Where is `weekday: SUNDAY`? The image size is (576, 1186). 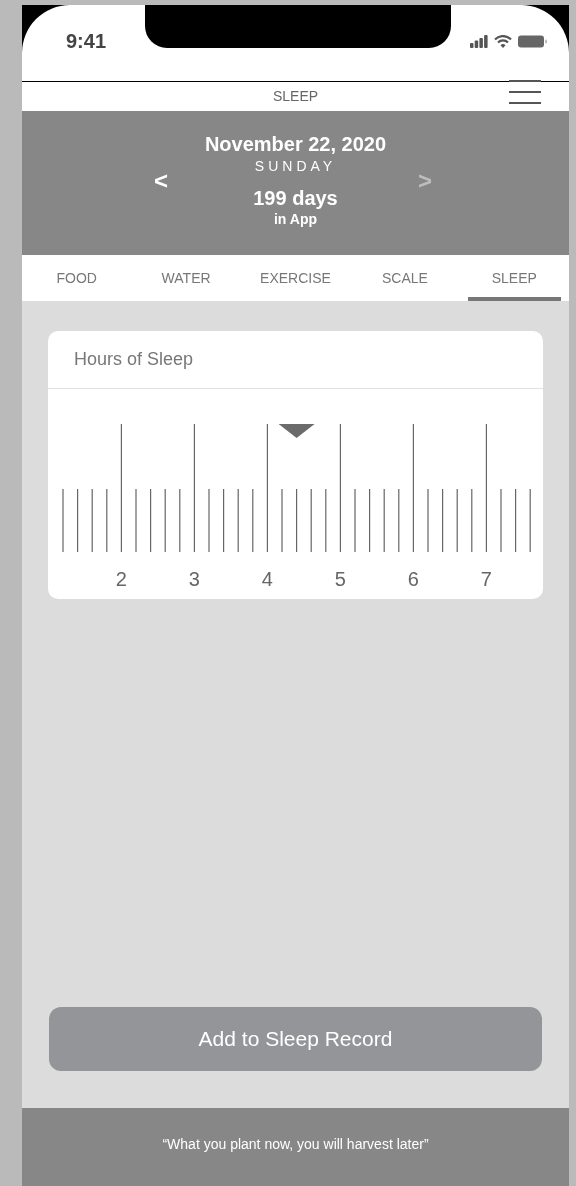 weekday: SUNDAY is located at coordinates (295, 166).